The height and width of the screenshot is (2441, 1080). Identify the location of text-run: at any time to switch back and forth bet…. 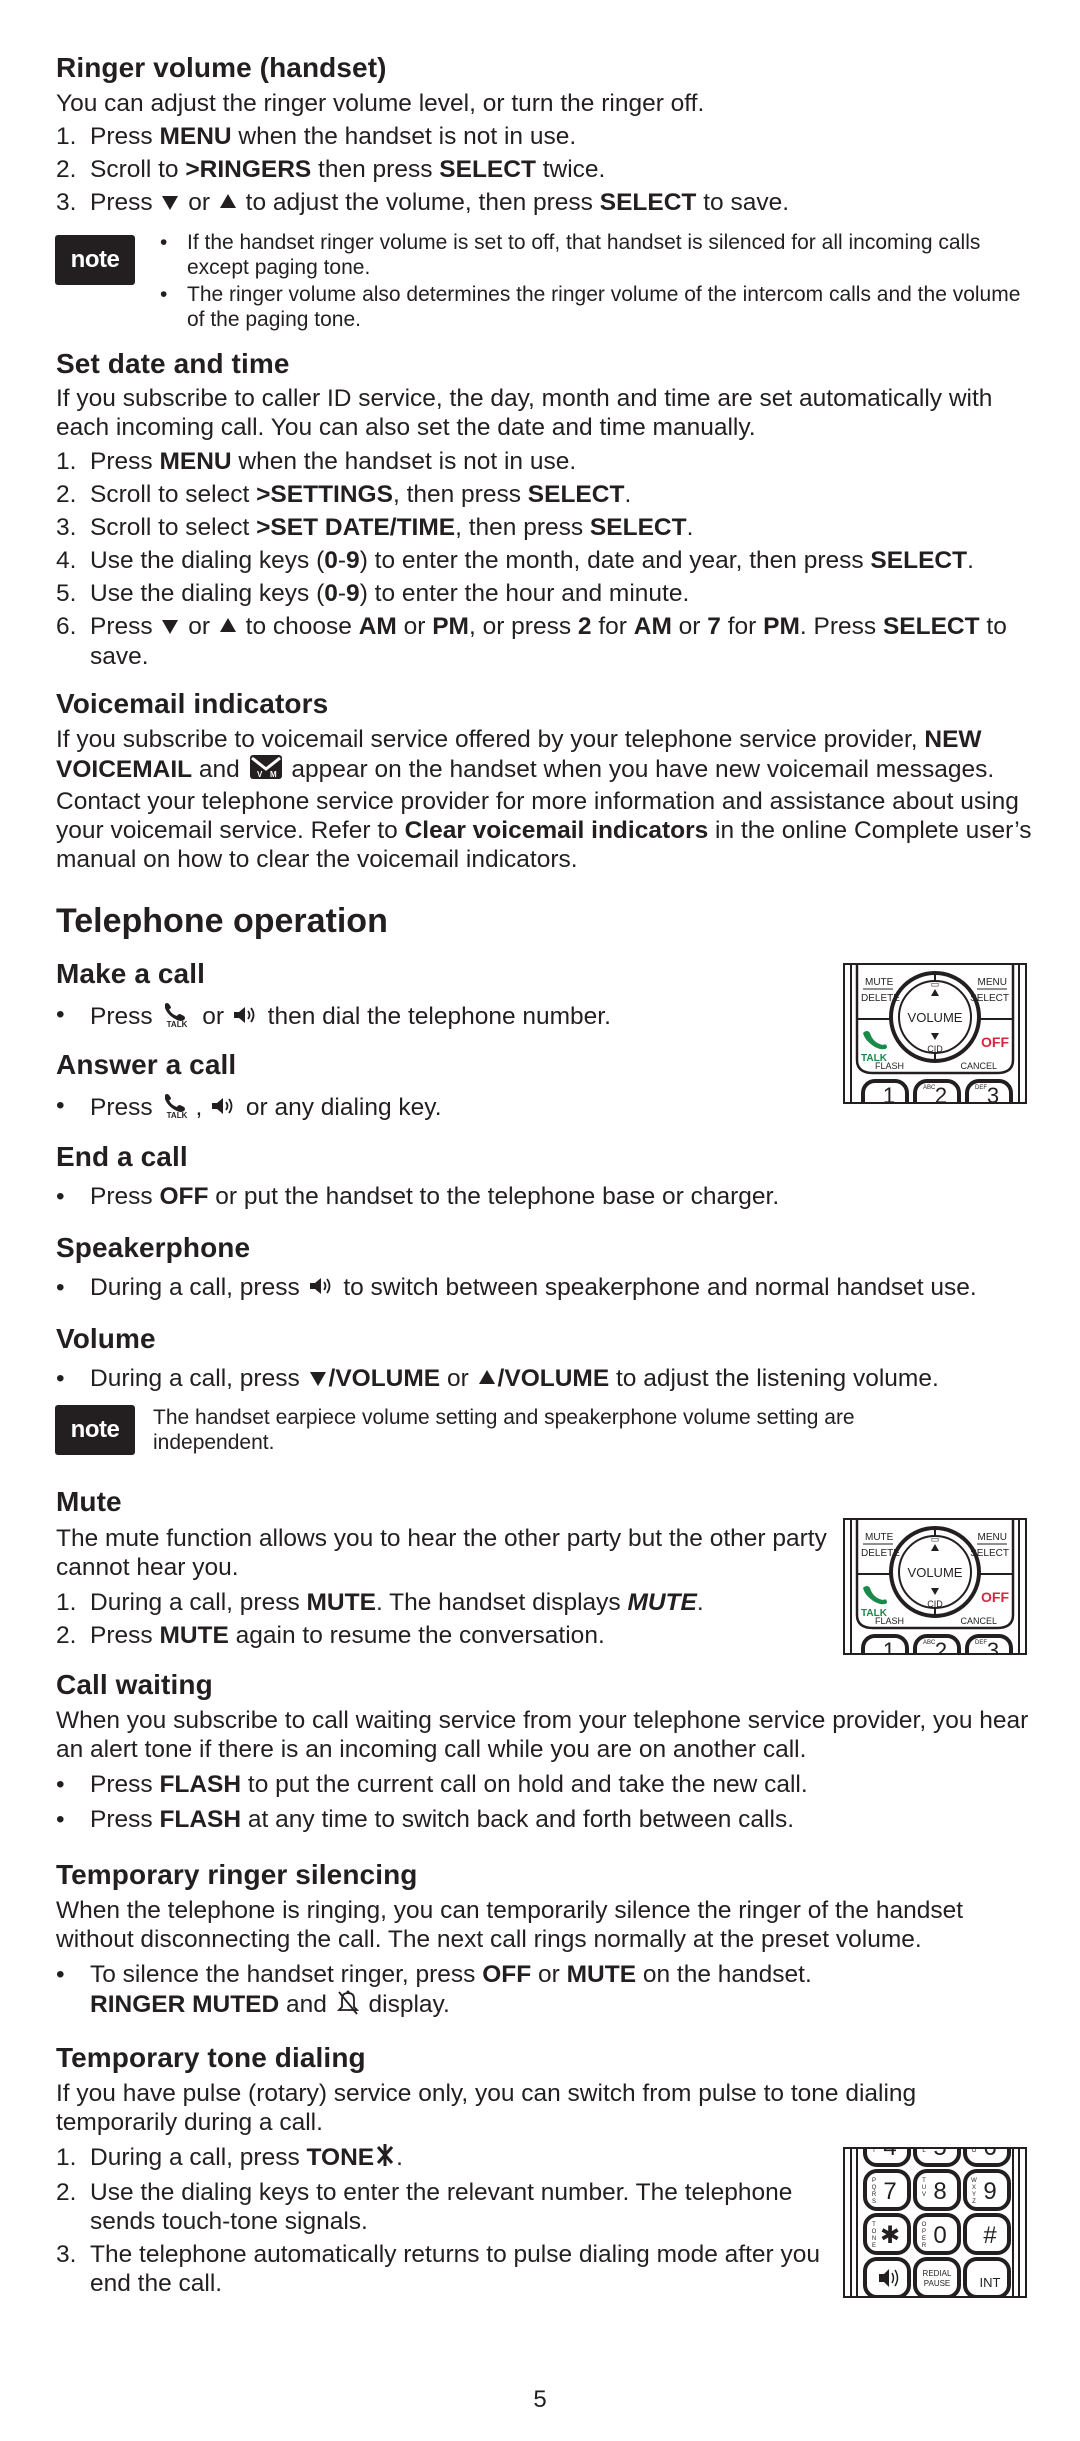
(517, 1819).